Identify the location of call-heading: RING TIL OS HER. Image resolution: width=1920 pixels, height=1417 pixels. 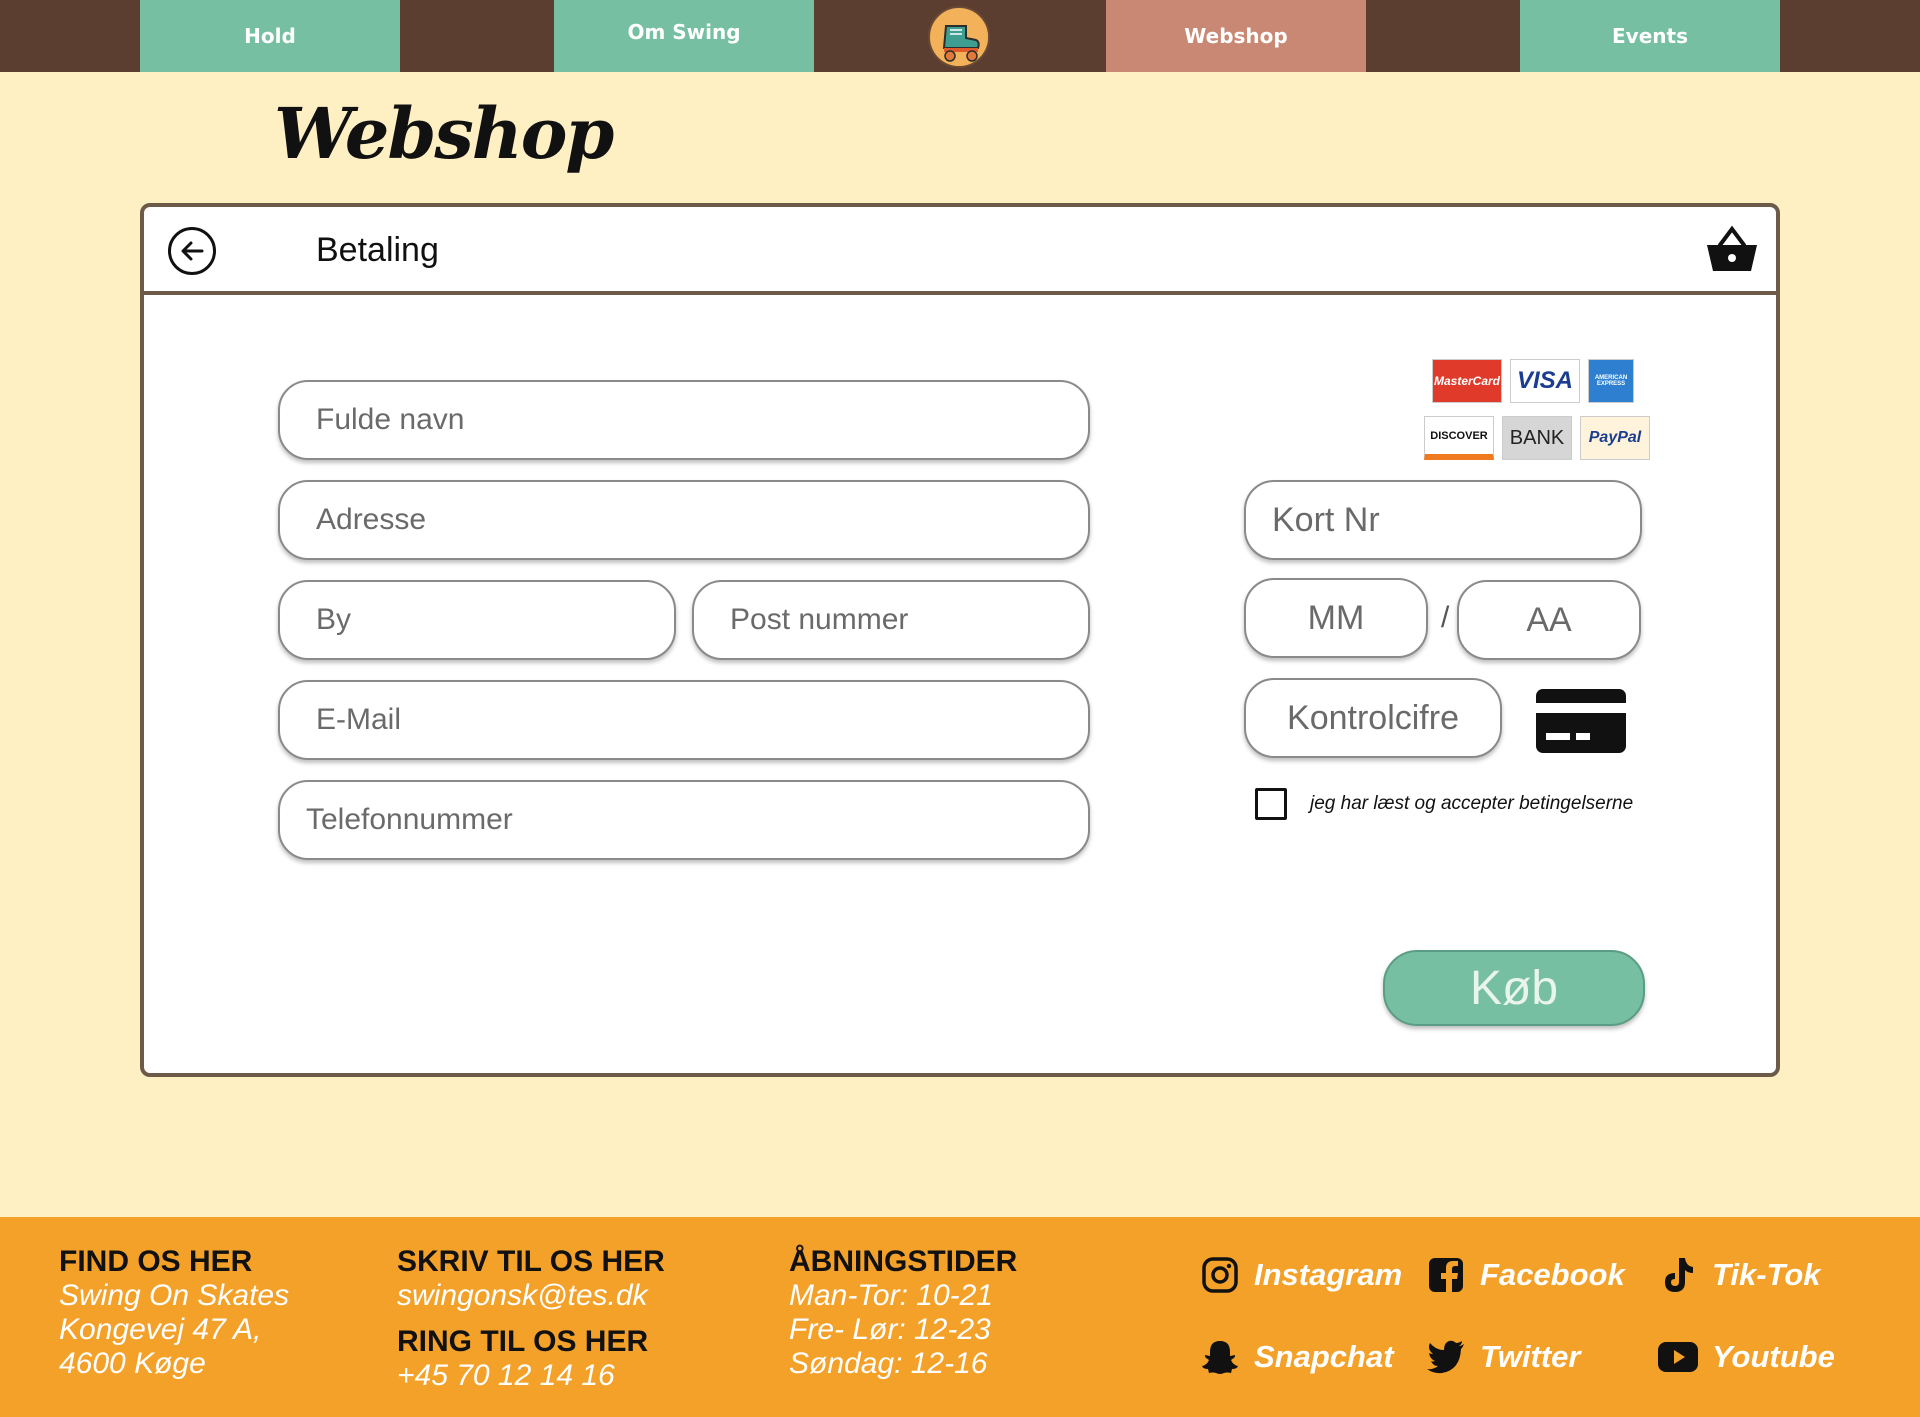
(523, 1341).